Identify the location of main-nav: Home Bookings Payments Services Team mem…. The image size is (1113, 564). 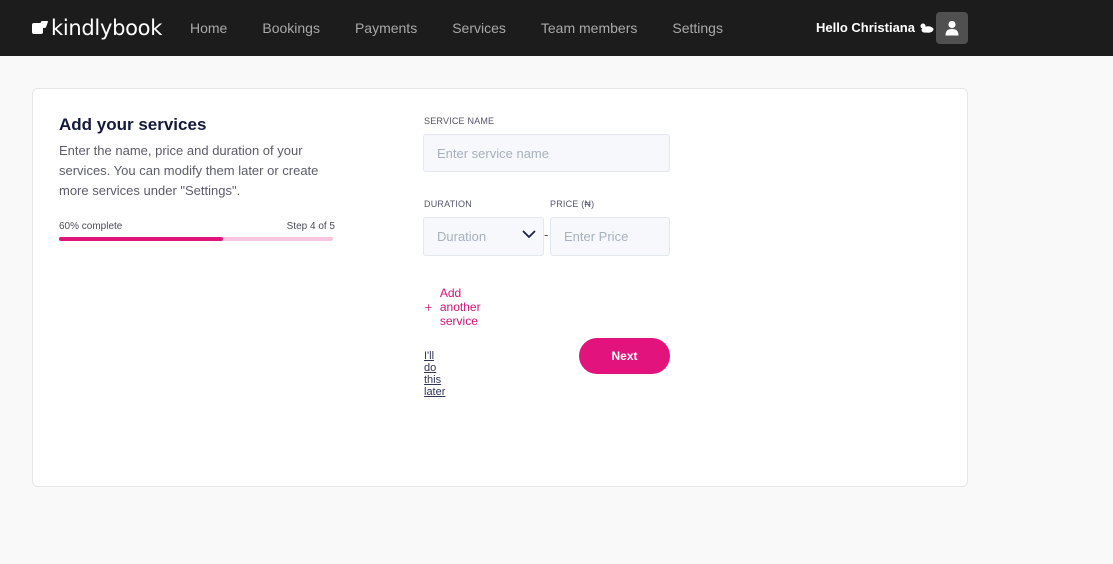
(474, 28).